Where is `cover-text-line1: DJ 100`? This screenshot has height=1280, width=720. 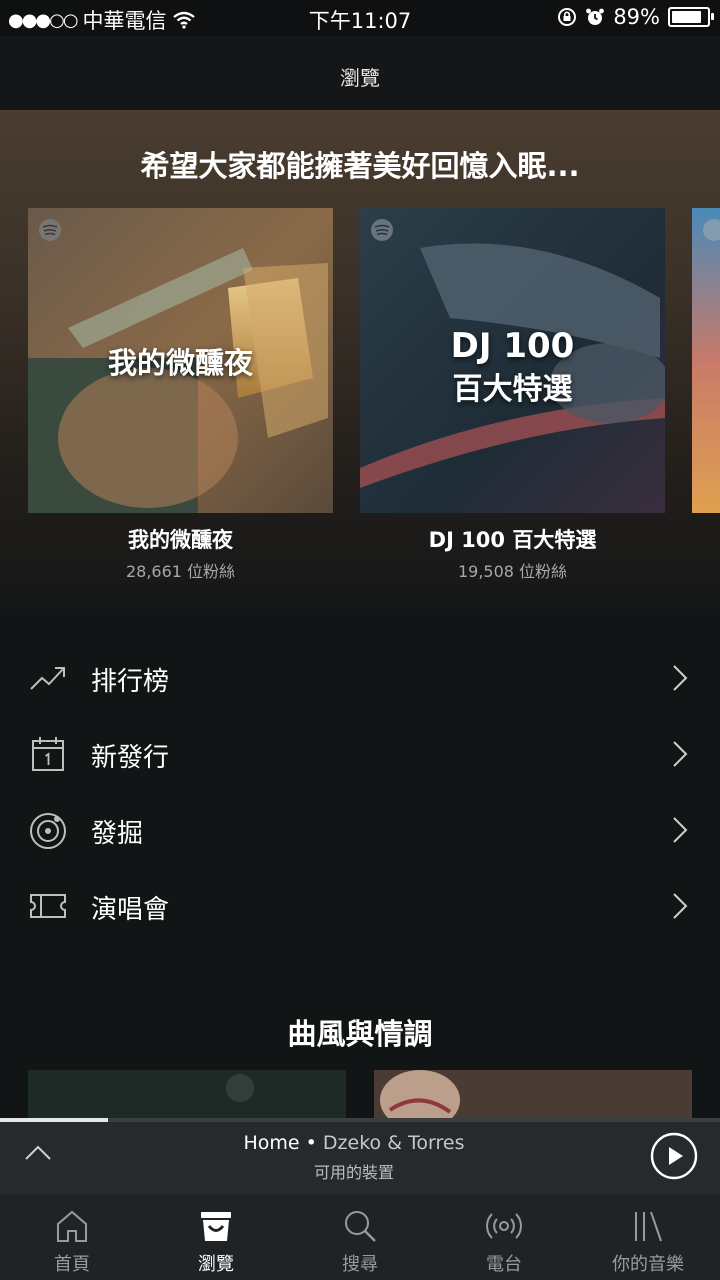 cover-text-line1: DJ 100 is located at coordinates (512, 346).